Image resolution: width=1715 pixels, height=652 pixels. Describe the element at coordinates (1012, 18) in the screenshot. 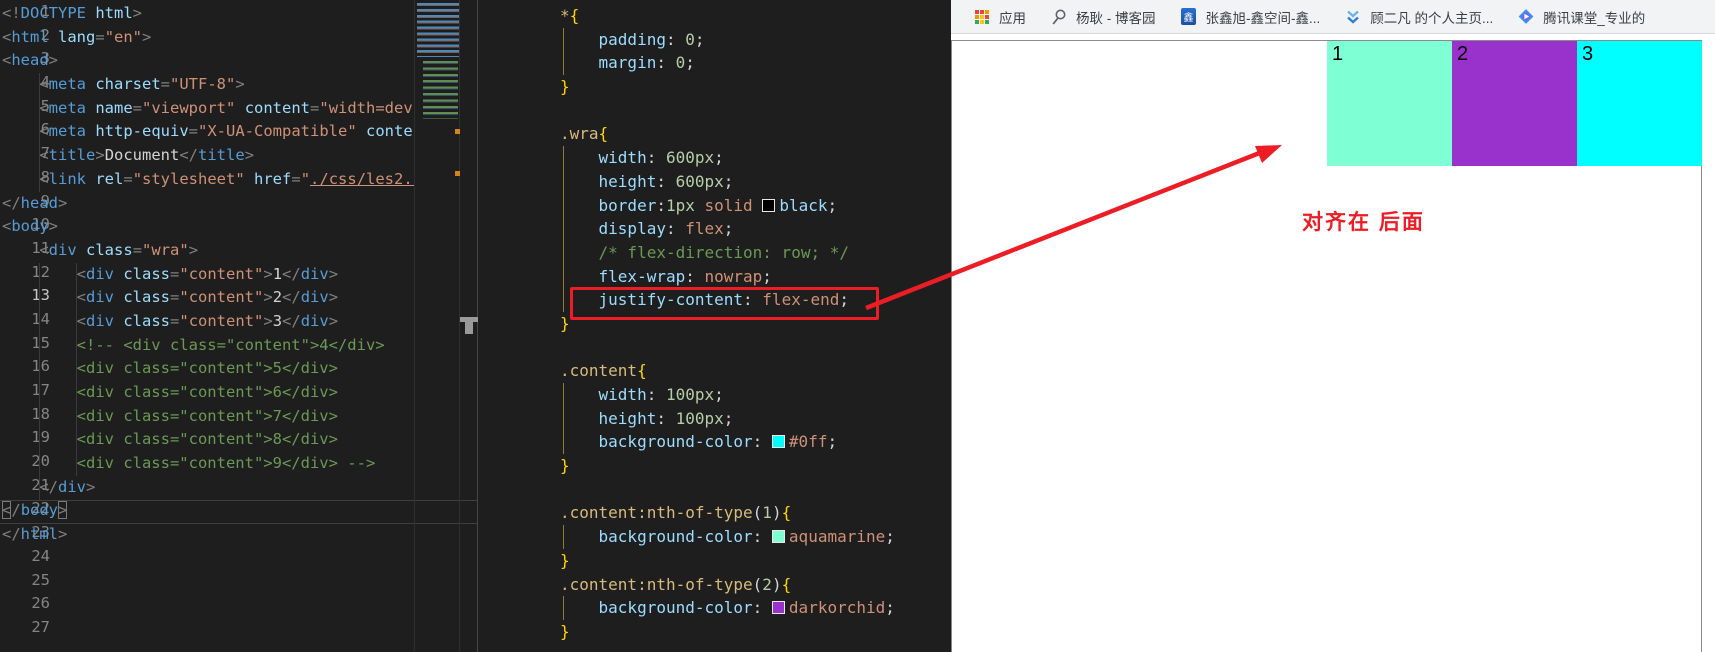

I see `bookmark-label: 应用` at that location.